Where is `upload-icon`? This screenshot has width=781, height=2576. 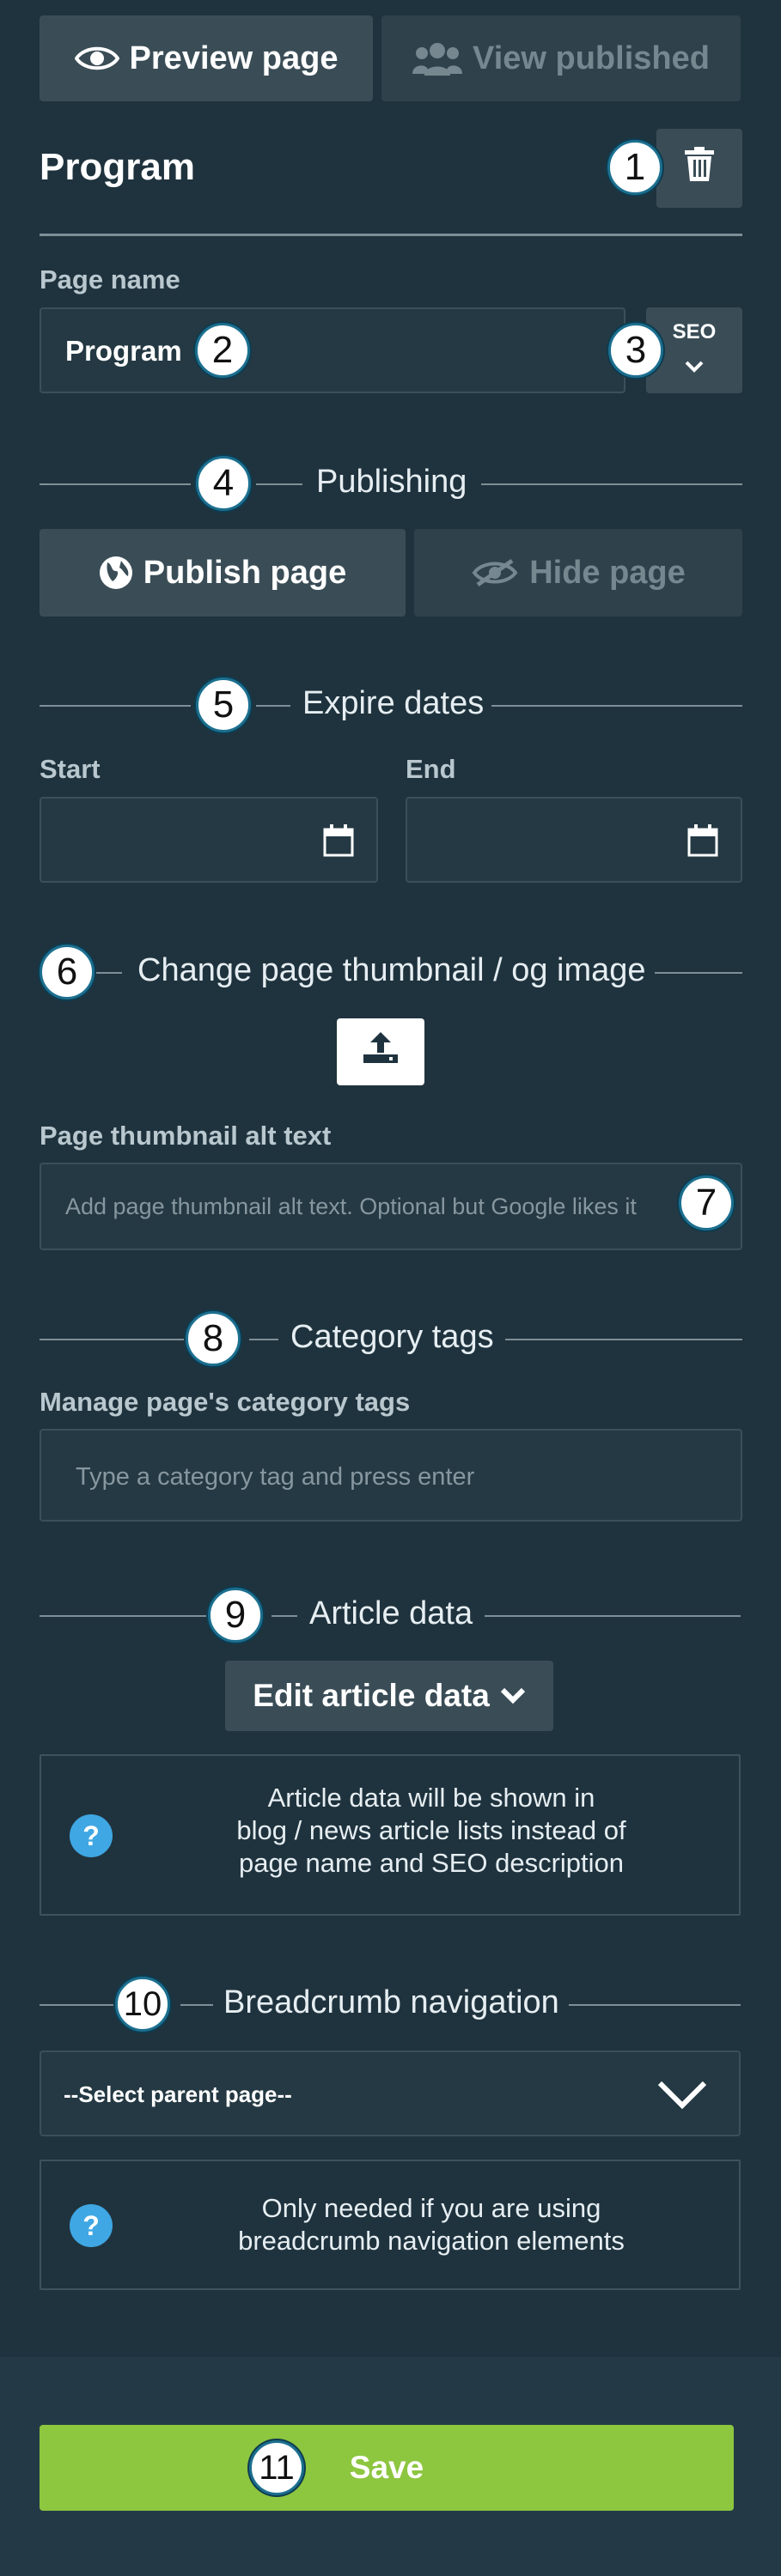
upload-icon is located at coordinates (381, 1052).